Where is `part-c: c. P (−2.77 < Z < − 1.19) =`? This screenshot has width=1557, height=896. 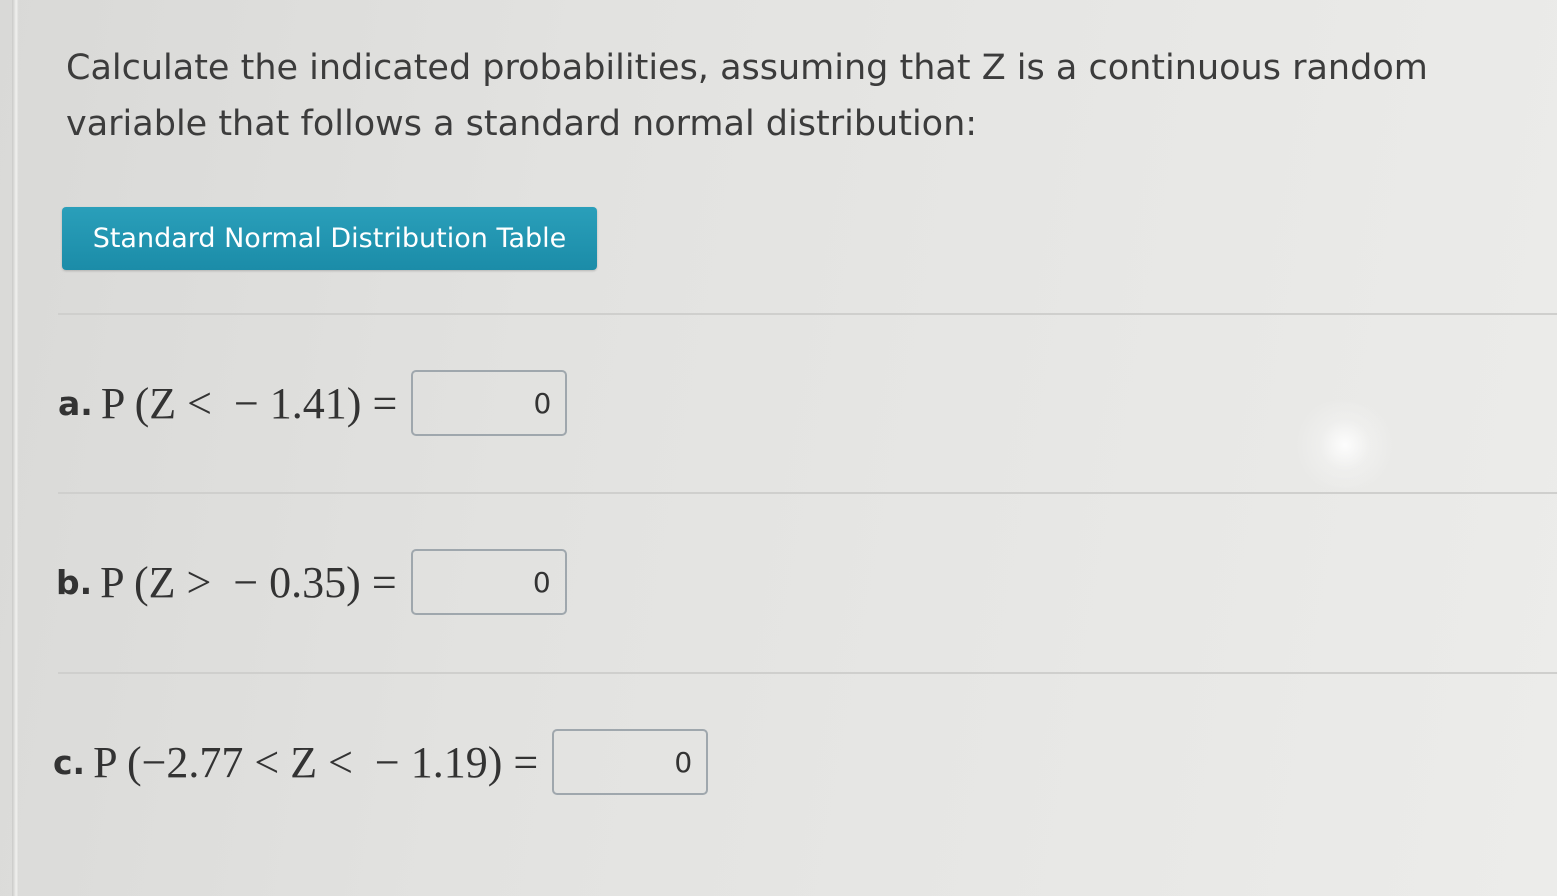 part-c: c. P (−2.77 < Z < − 1.19) = is located at coordinates (381, 762).